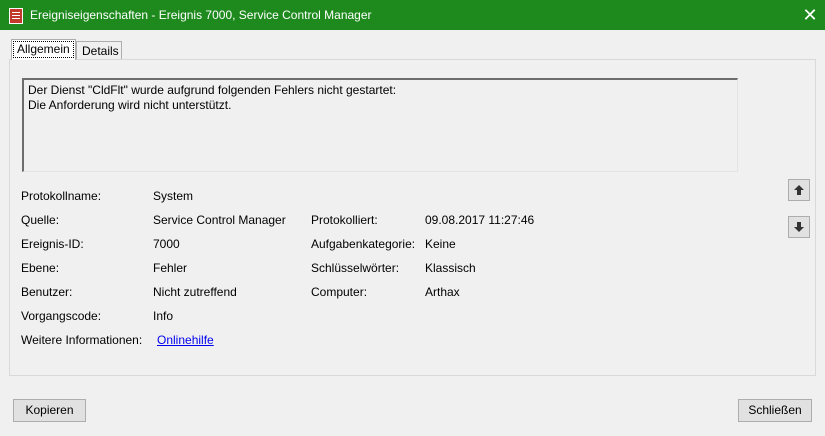  I want to click on event-viewer-icon, so click(16, 16).